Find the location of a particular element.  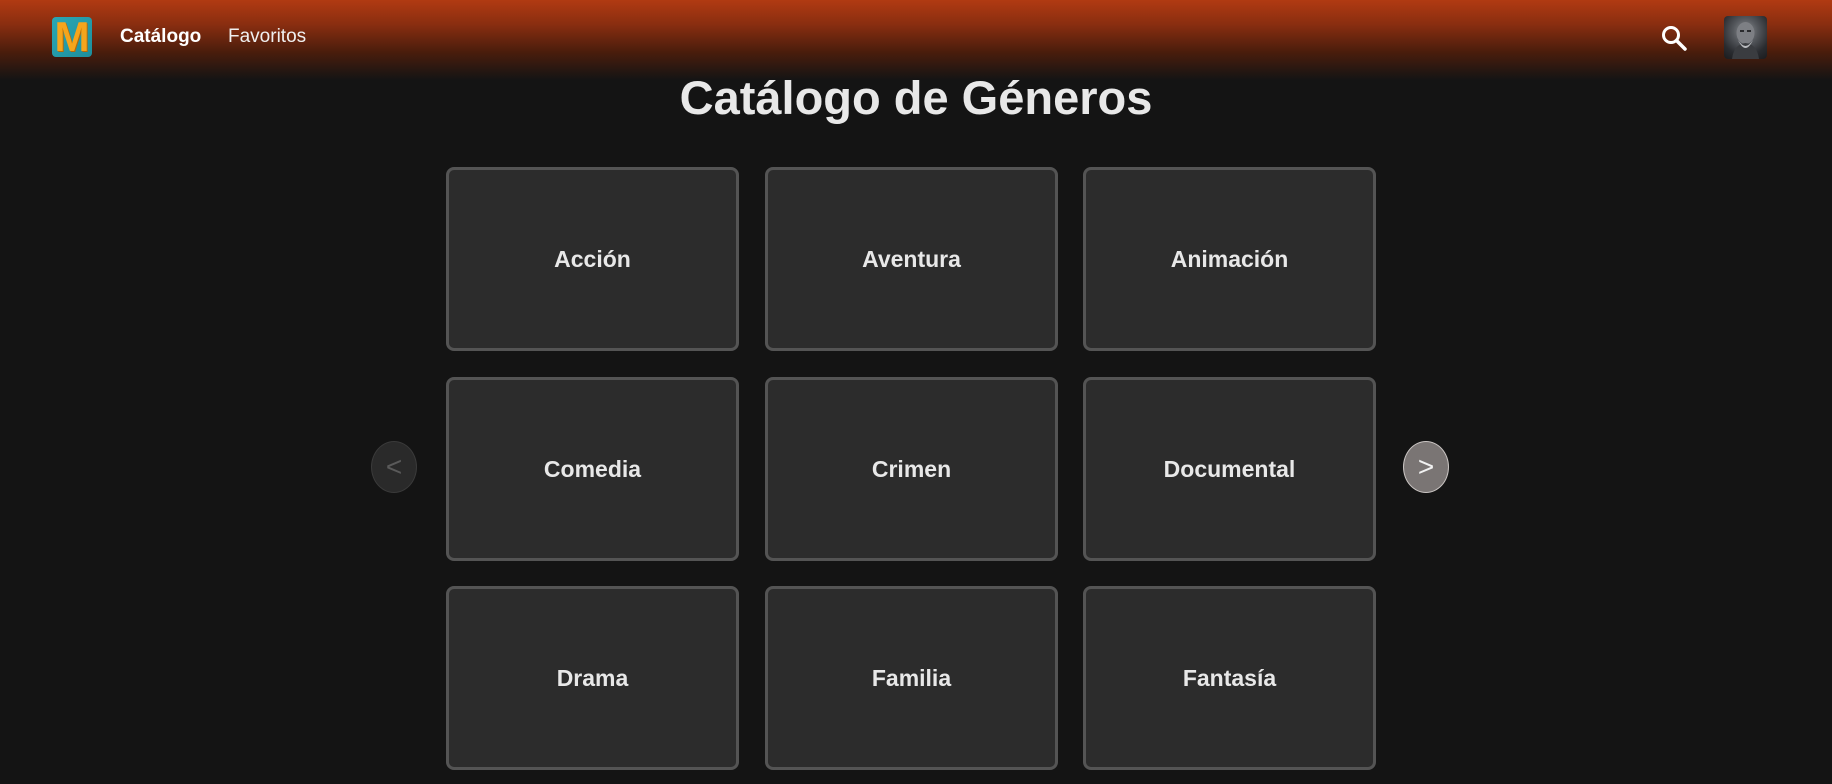

genre-label: Drama is located at coordinates (592, 677).